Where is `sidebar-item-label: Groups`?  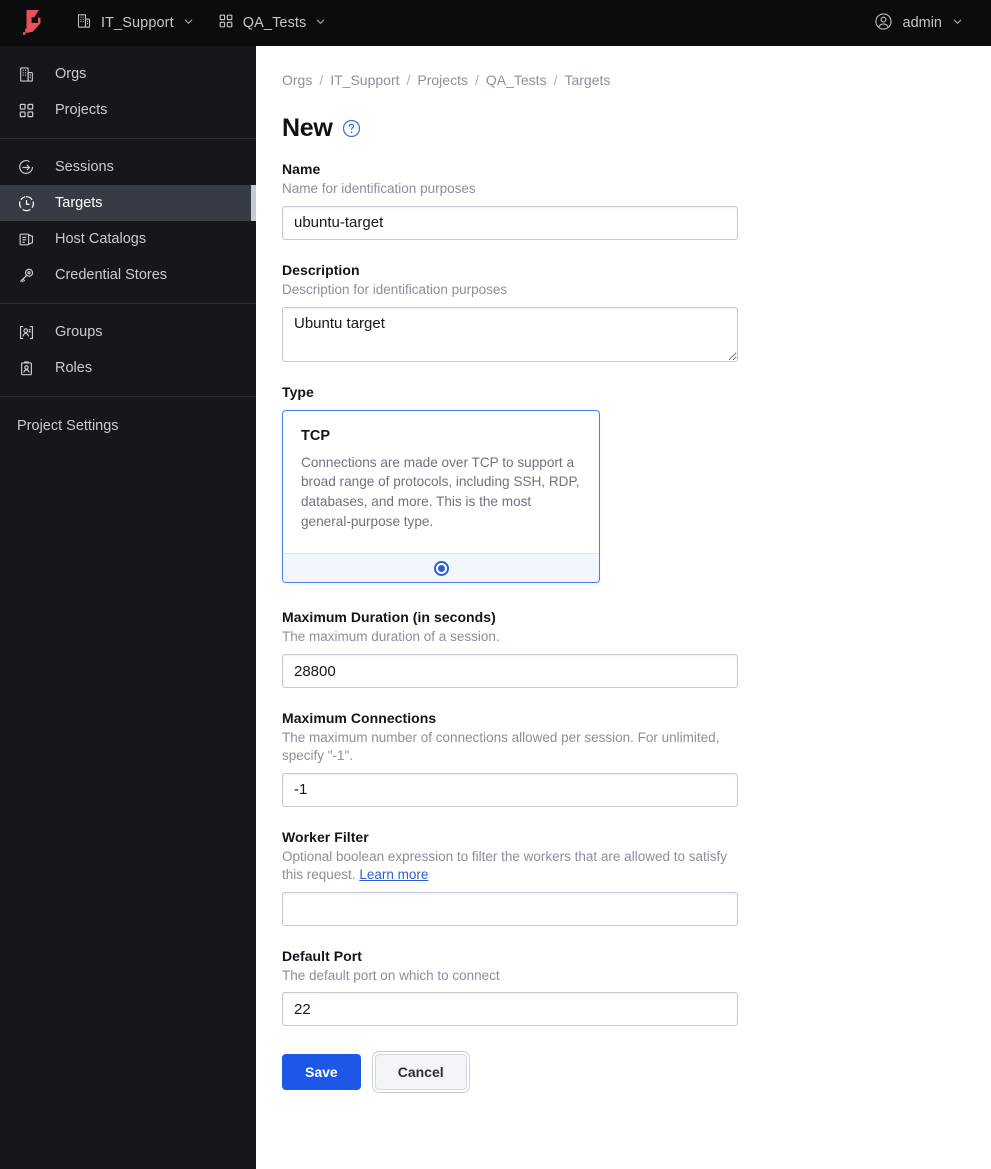 sidebar-item-label: Groups is located at coordinates (79, 332).